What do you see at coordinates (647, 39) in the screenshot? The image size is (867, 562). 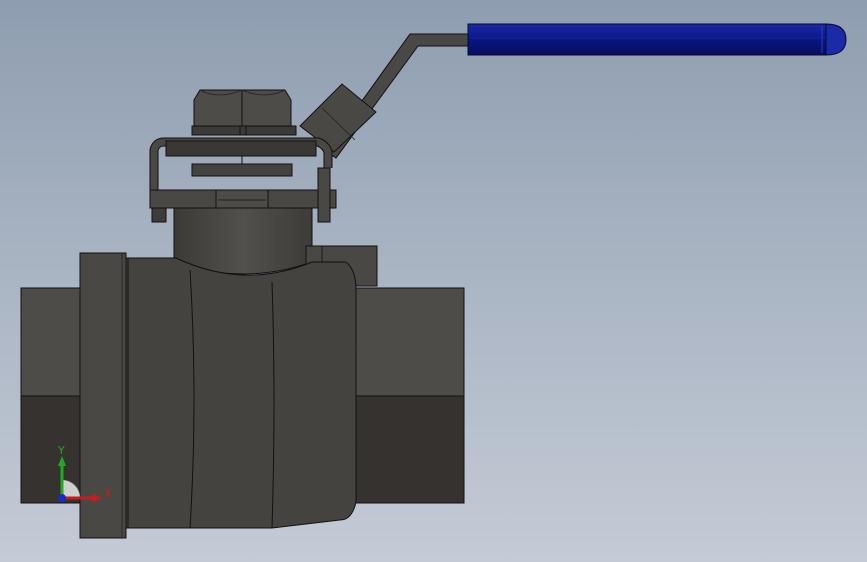 I see `handle-grip` at bounding box center [647, 39].